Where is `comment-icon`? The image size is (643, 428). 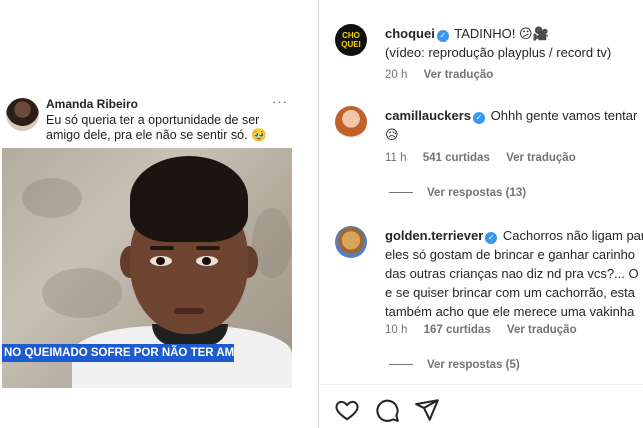 comment-icon is located at coordinates (387, 410).